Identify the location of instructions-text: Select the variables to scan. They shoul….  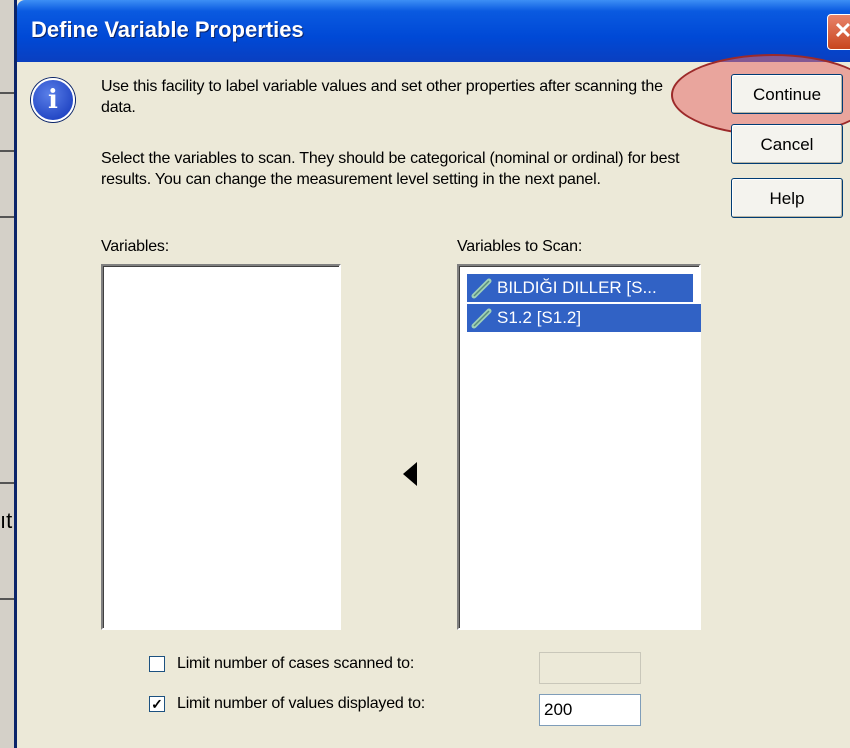
(390, 169).